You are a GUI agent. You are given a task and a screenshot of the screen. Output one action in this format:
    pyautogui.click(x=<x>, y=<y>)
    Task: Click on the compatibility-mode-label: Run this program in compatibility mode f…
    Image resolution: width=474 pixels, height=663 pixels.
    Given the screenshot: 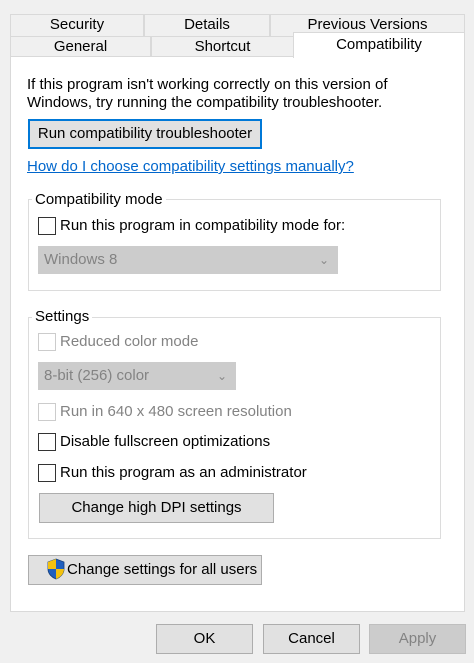 What is the action you would take?
    pyautogui.click(x=202, y=225)
    